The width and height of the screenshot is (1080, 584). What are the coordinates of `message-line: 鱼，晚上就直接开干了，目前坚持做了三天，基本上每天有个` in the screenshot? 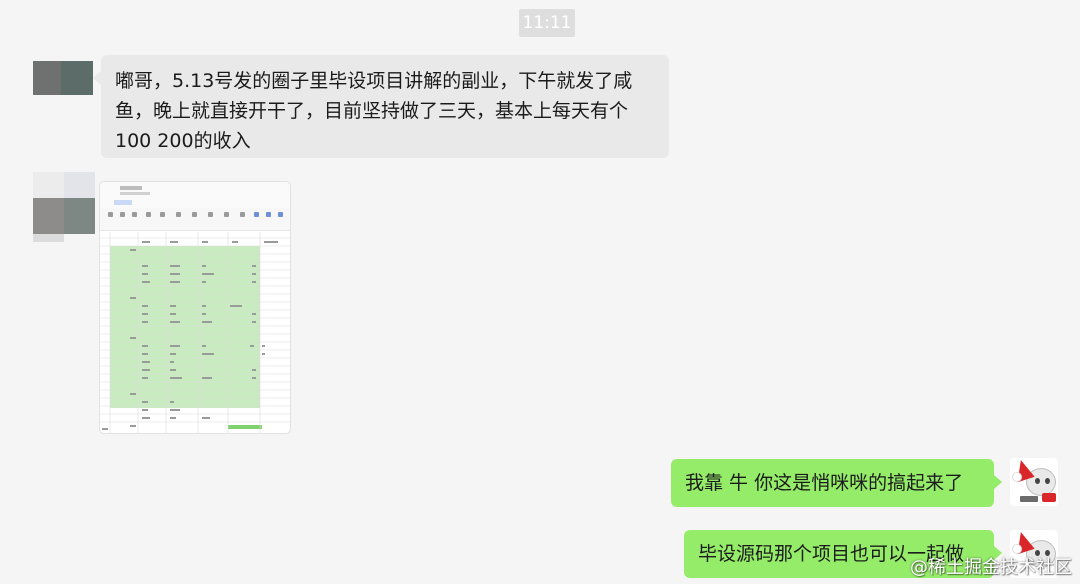 It's located at (372, 111).